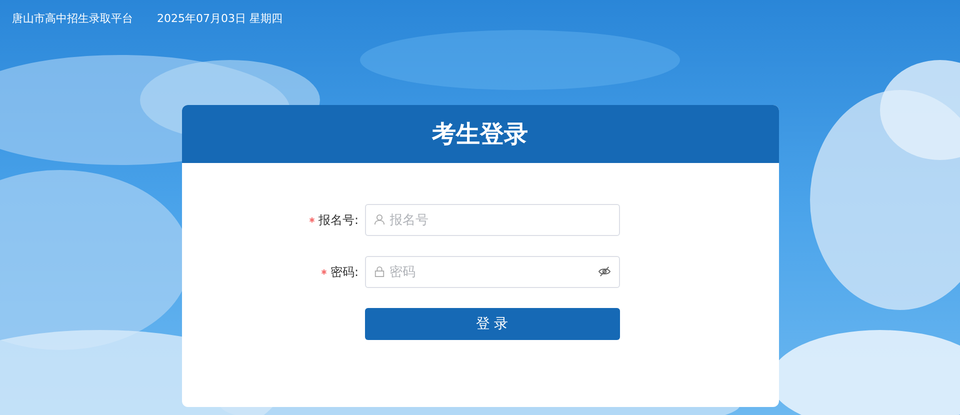 The width and height of the screenshot is (960, 415). Describe the element at coordinates (219, 18) in the screenshot. I see `date-text: 2025年07月03日 星期四` at that location.